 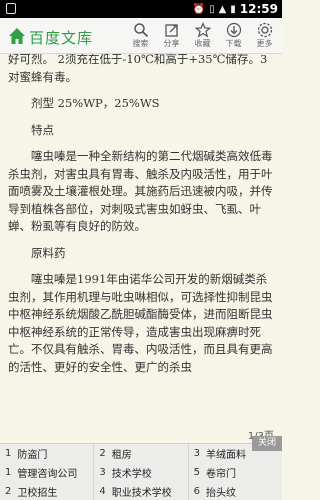 What do you see at coordinates (131, 474) in the screenshot?
I see `ad-text: 技术学校` at bounding box center [131, 474].